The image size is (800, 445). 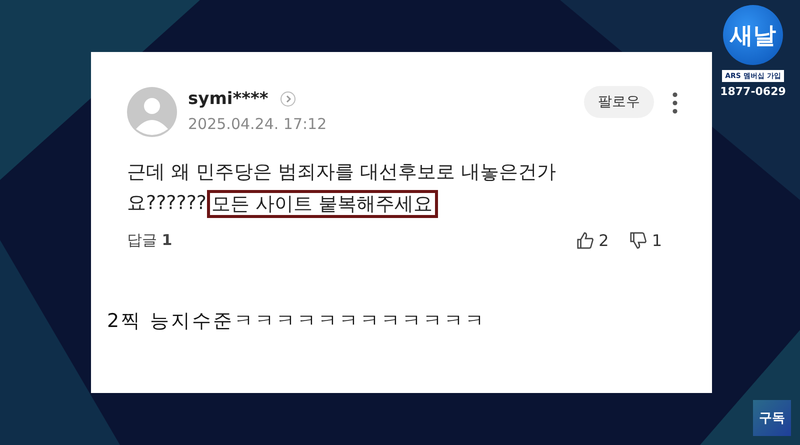 I want to click on more-icon, so click(x=675, y=103).